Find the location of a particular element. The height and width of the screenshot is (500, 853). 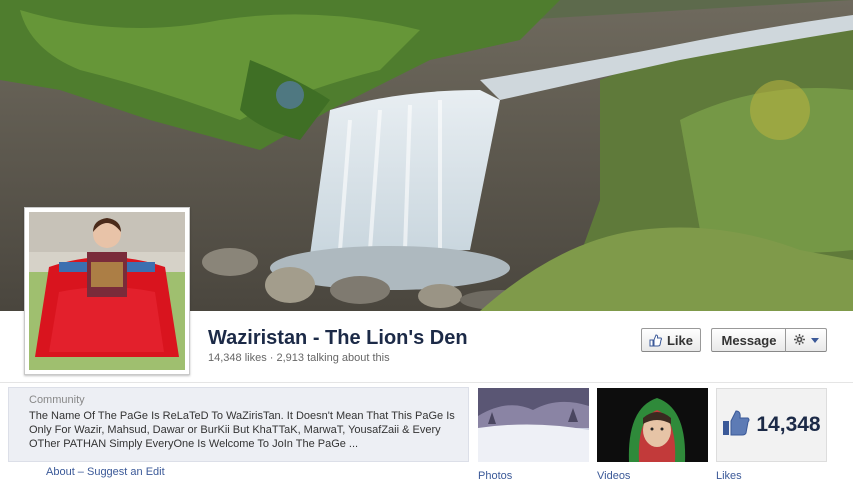

videos-thumbnail is located at coordinates (652, 425).